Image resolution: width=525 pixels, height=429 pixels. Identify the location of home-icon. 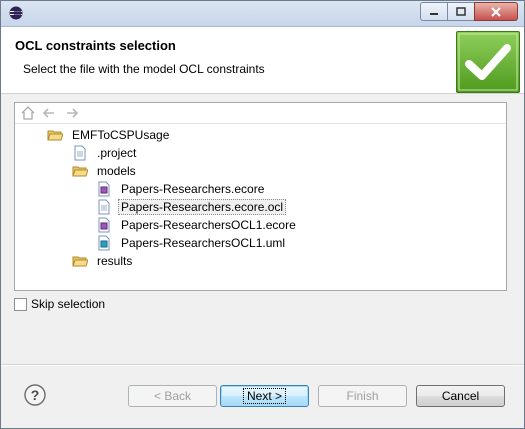
(28, 113).